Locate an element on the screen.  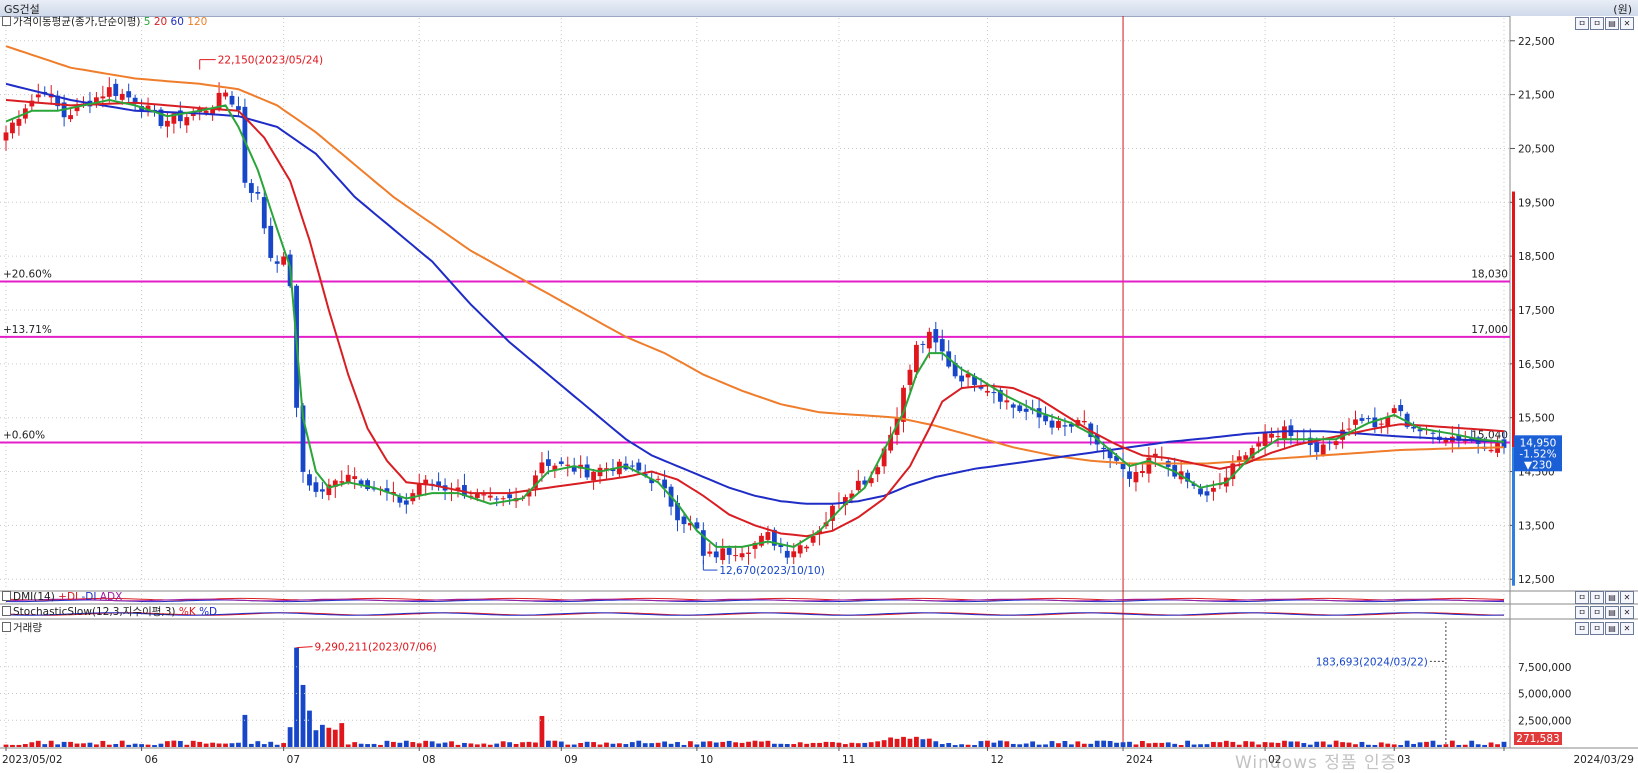
ma60-label: 60 is located at coordinates (177, 22).